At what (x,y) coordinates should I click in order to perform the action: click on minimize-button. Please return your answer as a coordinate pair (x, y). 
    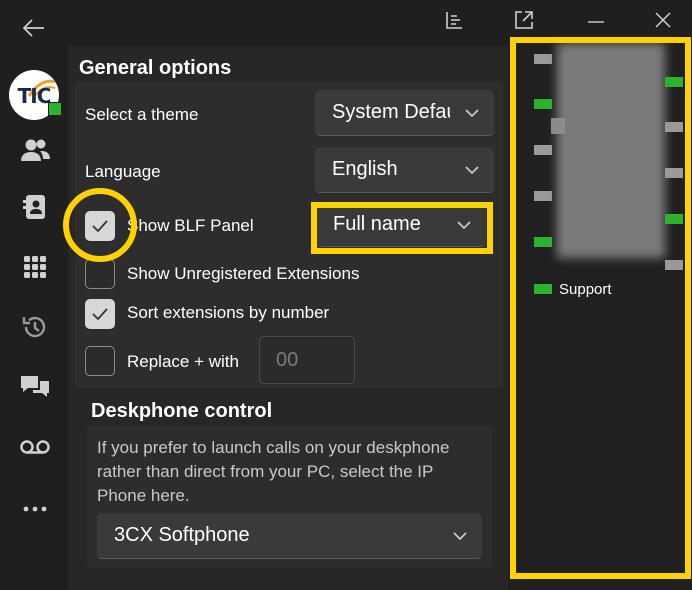
    Looking at the image, I should click on (596, 20).